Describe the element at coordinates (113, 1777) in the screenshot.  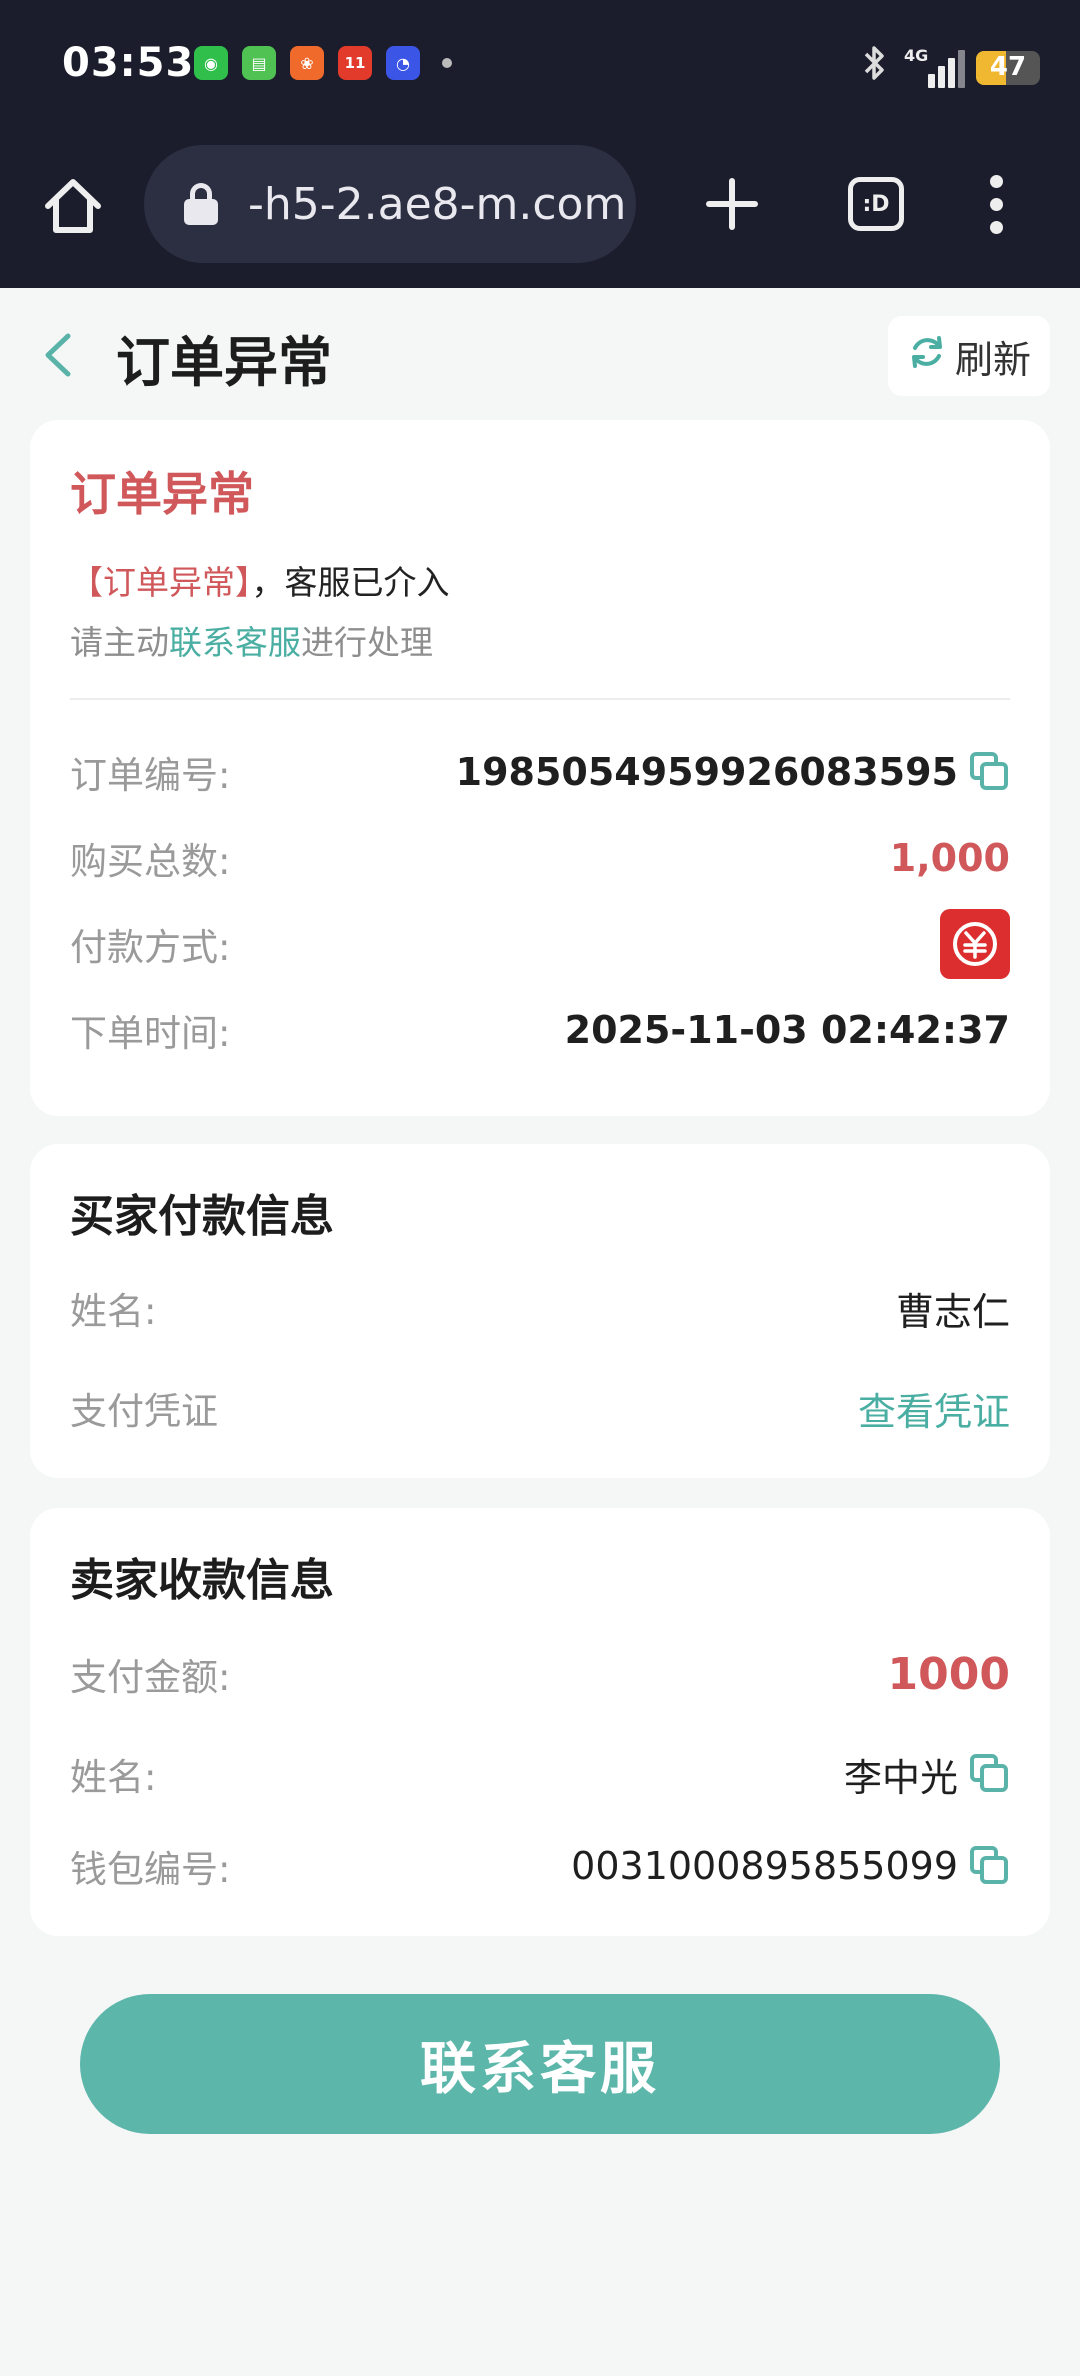
I see `seller-name-label: 姓名:` at that location.